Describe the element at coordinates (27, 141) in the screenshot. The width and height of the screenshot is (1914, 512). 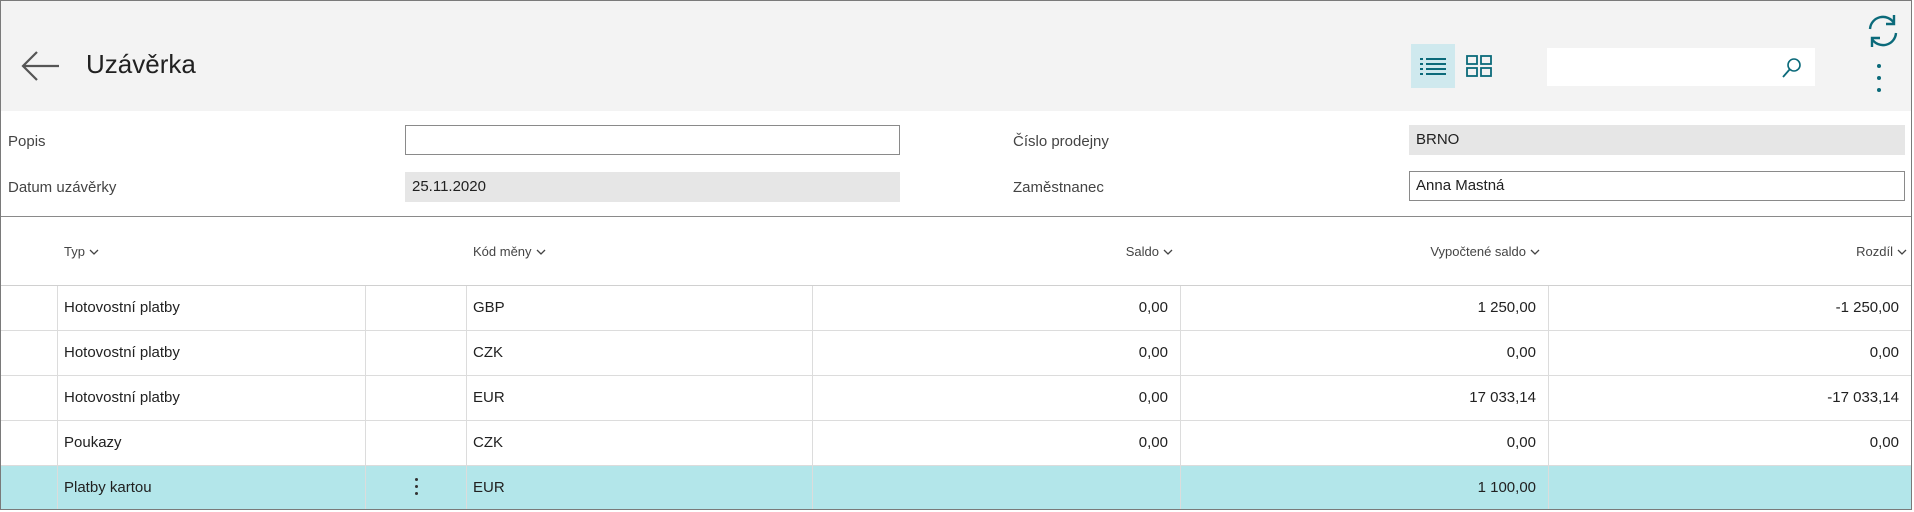
I see `popis-label: Popis` at that location.